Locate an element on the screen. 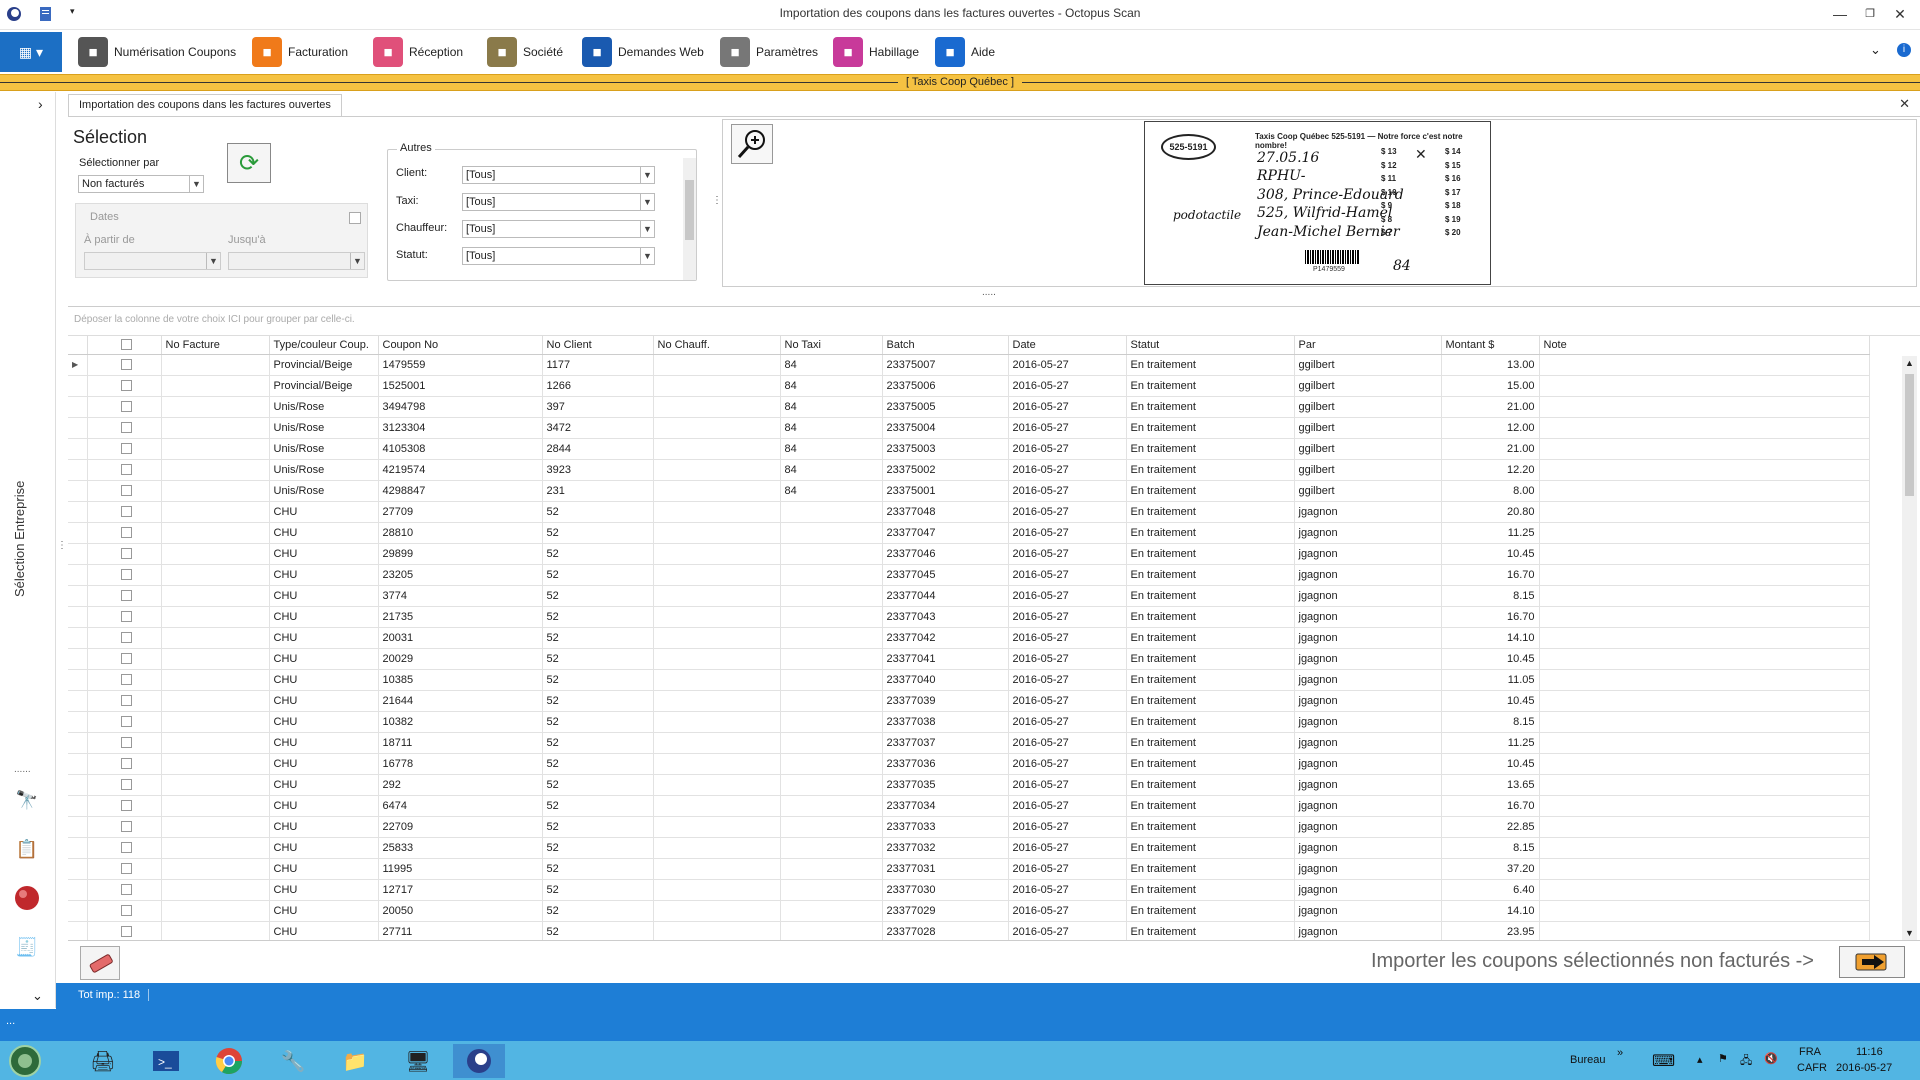 This screenshot has width=1920, height=1080. client-combo: [Tous] ▼ is located at coordinates (558, 175).